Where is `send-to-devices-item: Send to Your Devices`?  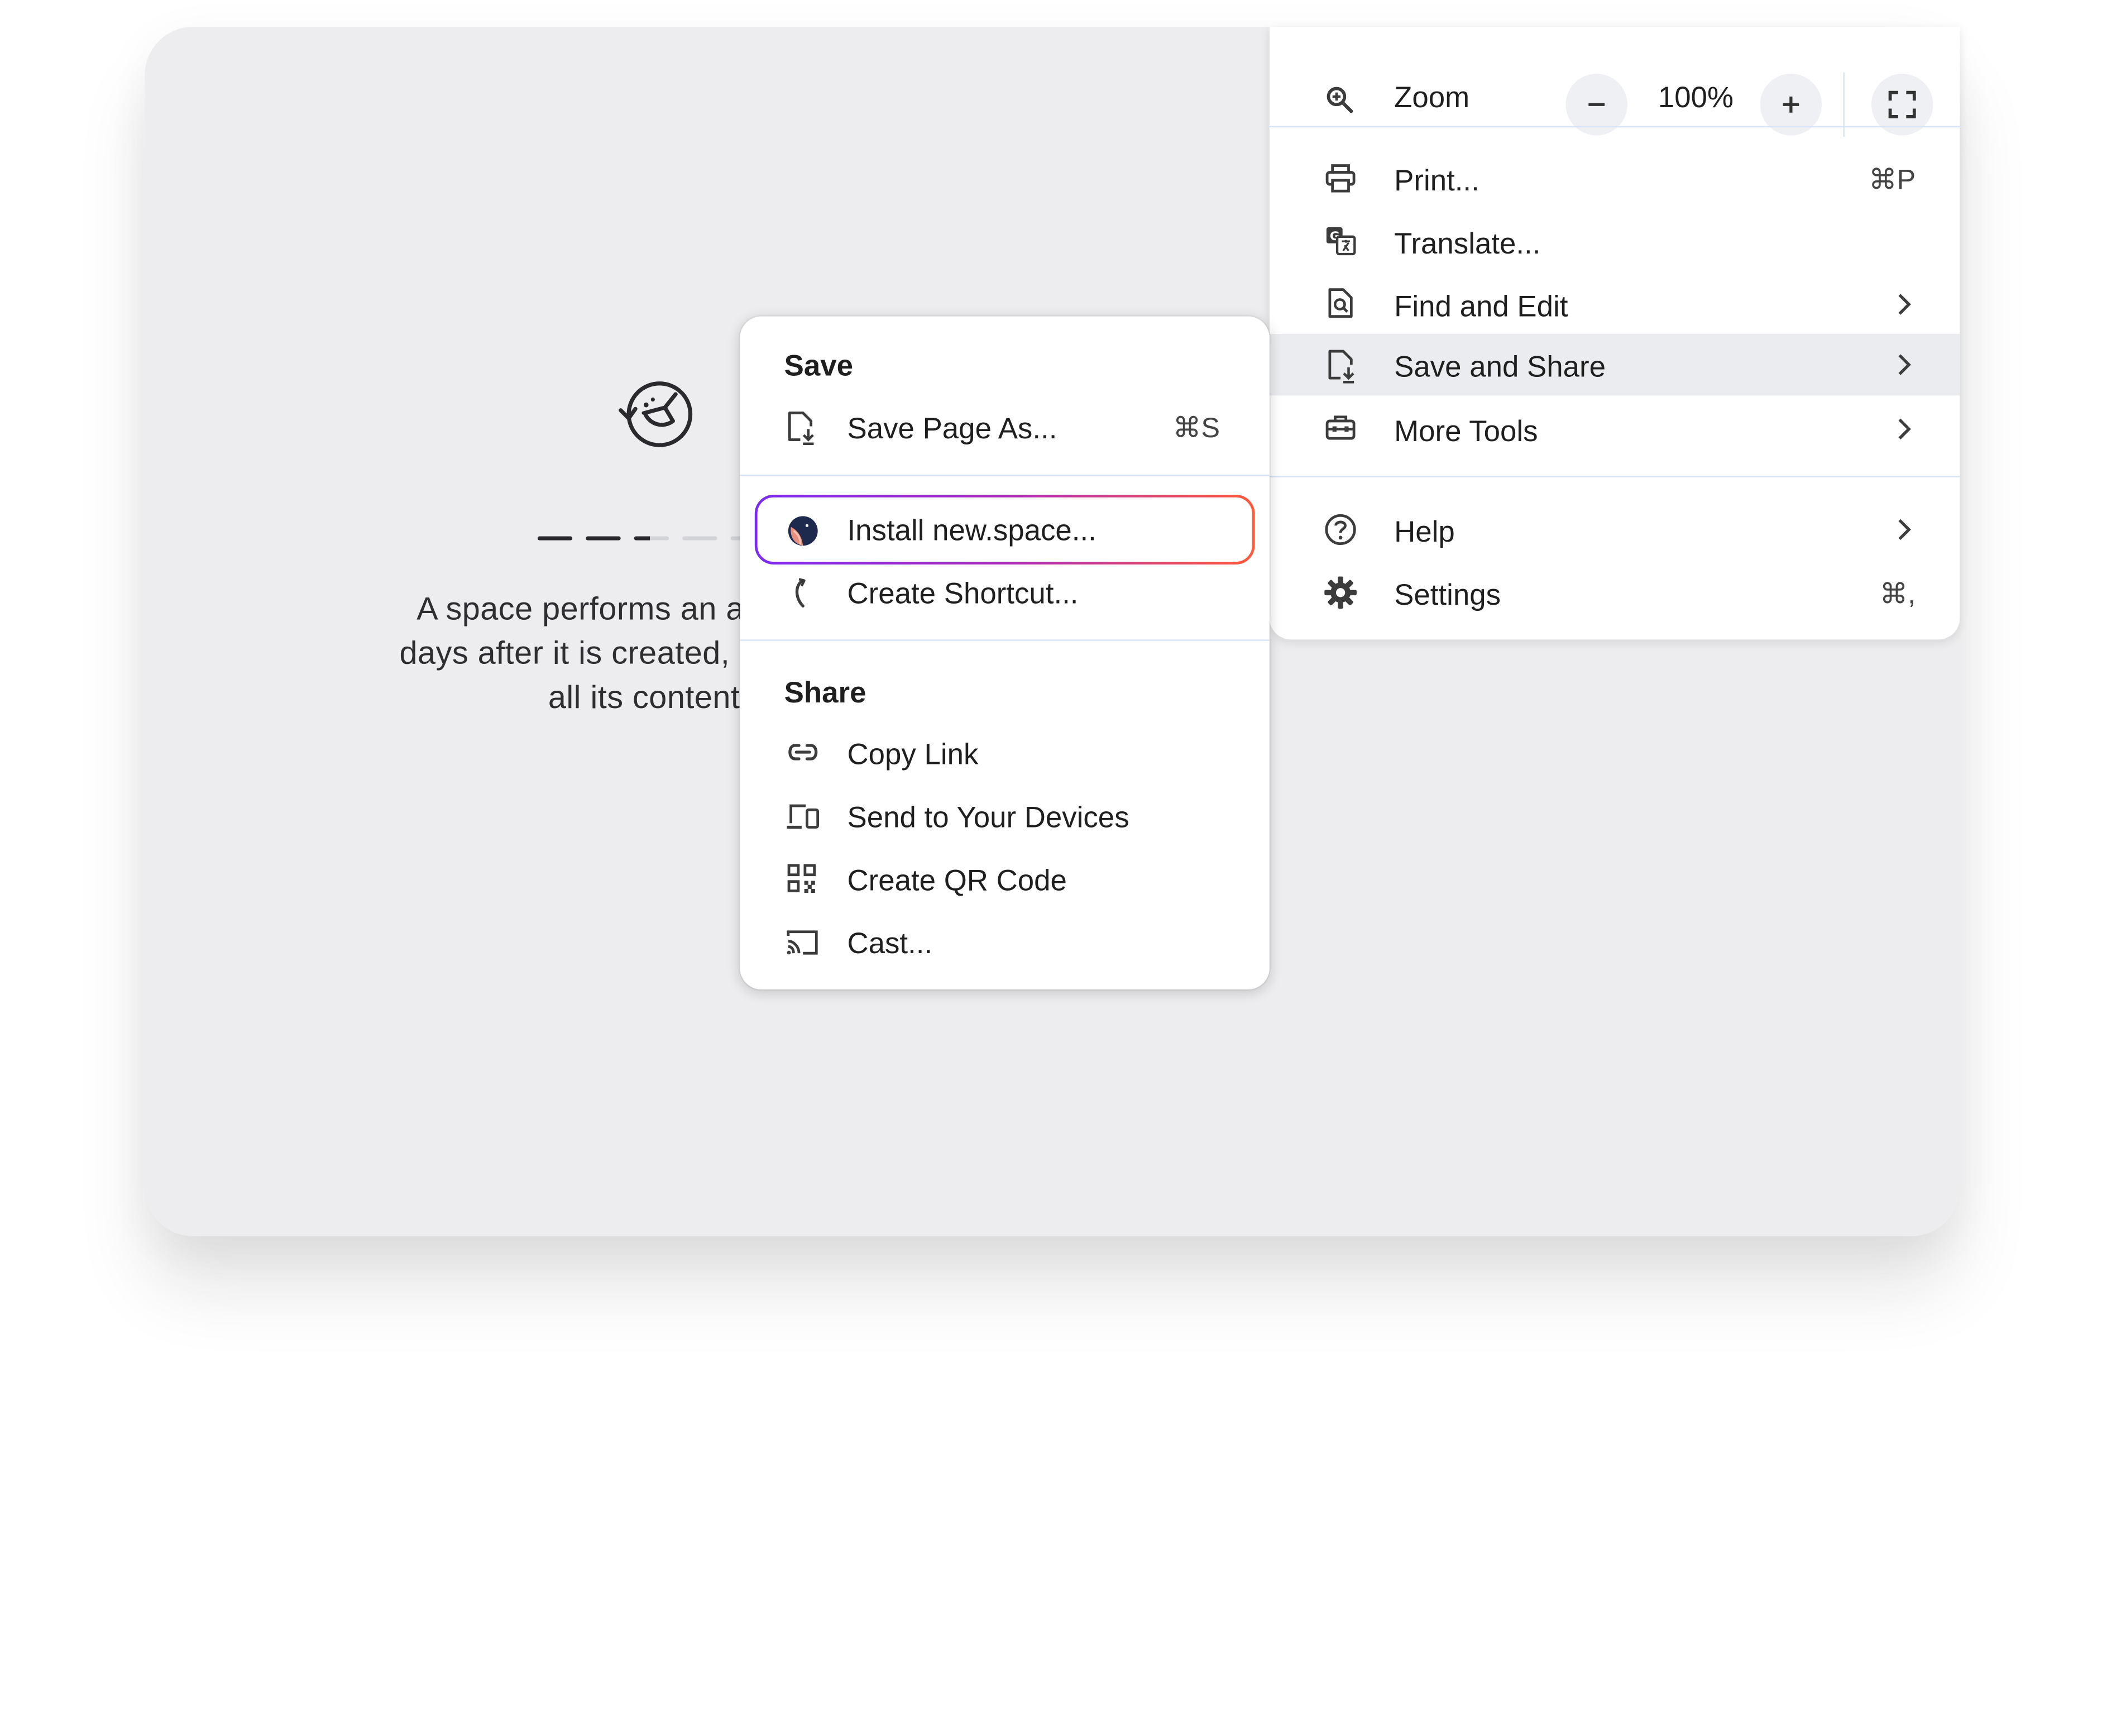
send-to-devices-item: Send to Your Devices is located at coordinates (1004, 816).